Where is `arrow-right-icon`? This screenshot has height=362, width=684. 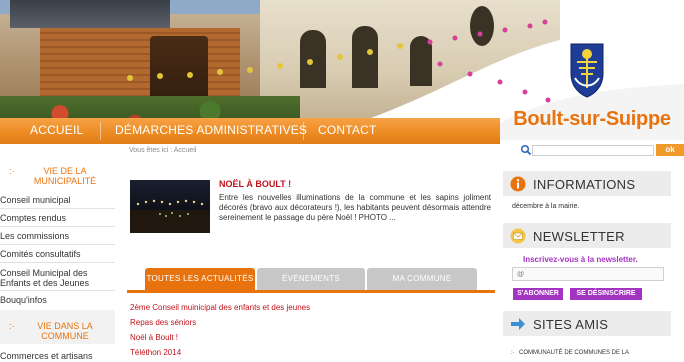
arrow-right-icon is located at coordinates (518, 324).